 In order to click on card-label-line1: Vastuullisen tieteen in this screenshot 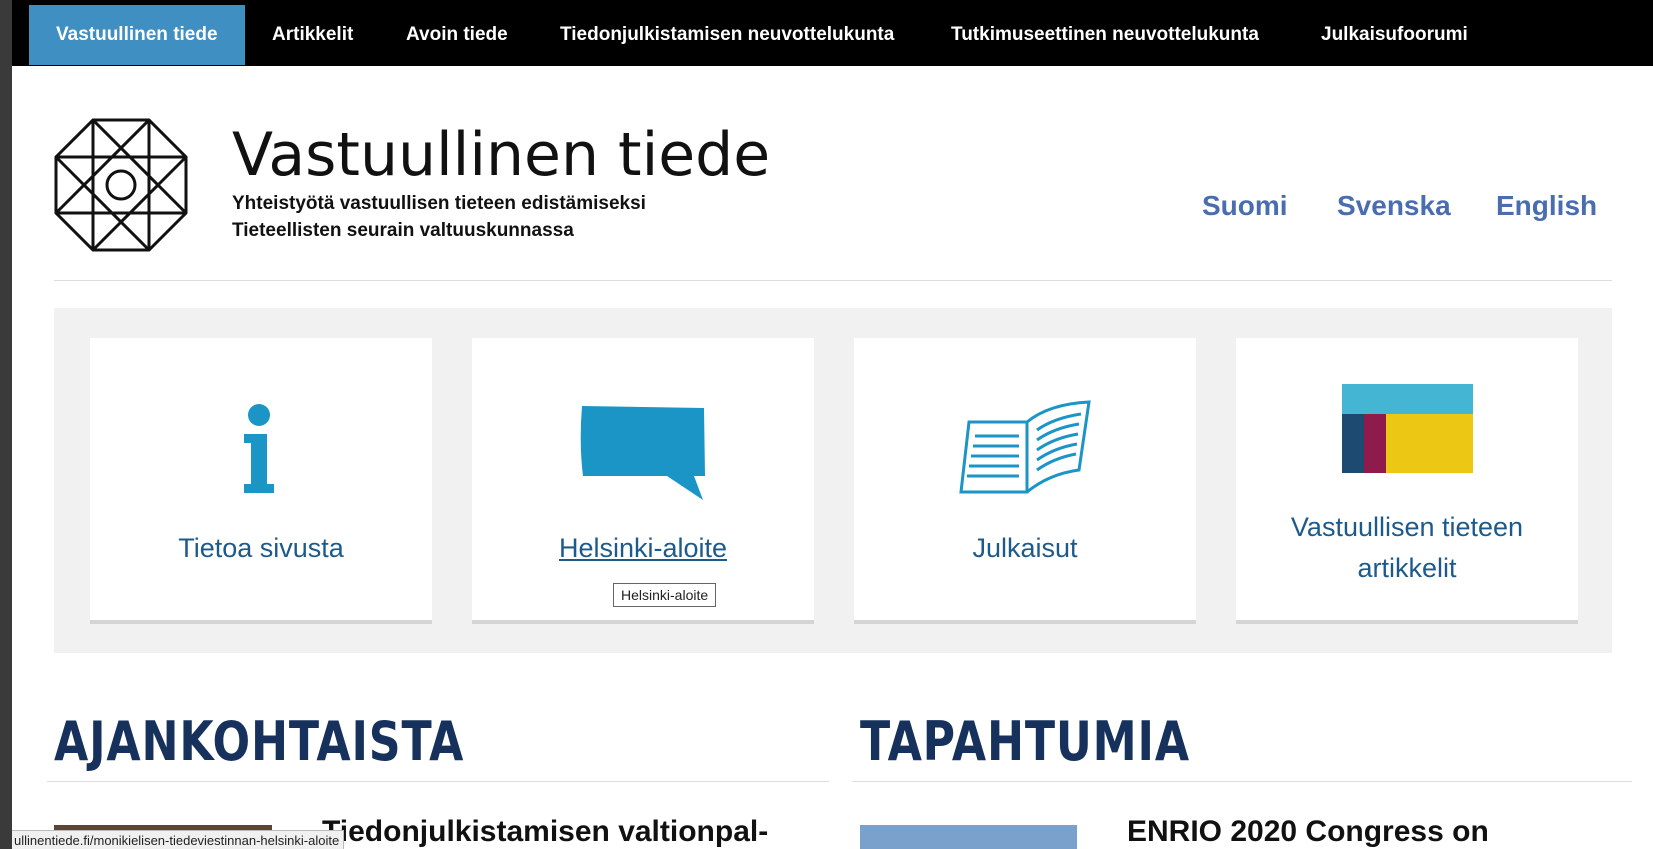, I will do `click(1407, 527)`.